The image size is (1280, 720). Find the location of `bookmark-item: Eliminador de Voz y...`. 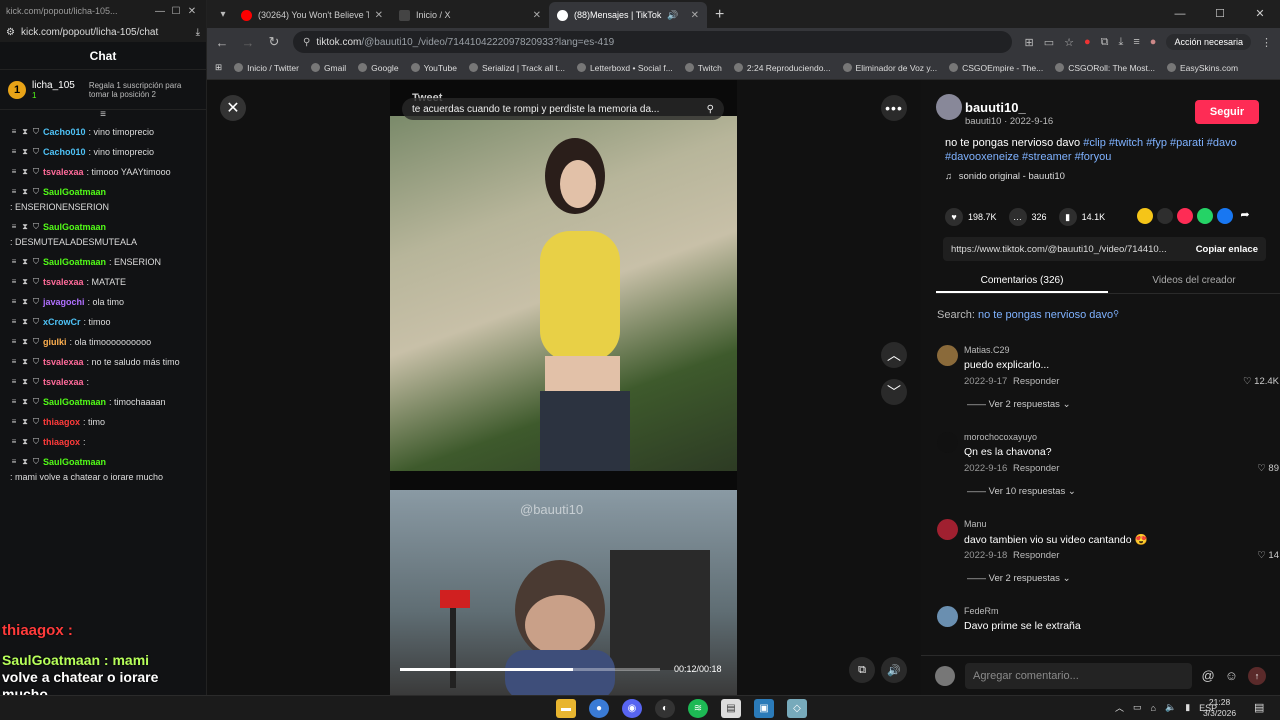

bookmark-item: Eliminador de Voz y... is located at coordinates (889, 68).